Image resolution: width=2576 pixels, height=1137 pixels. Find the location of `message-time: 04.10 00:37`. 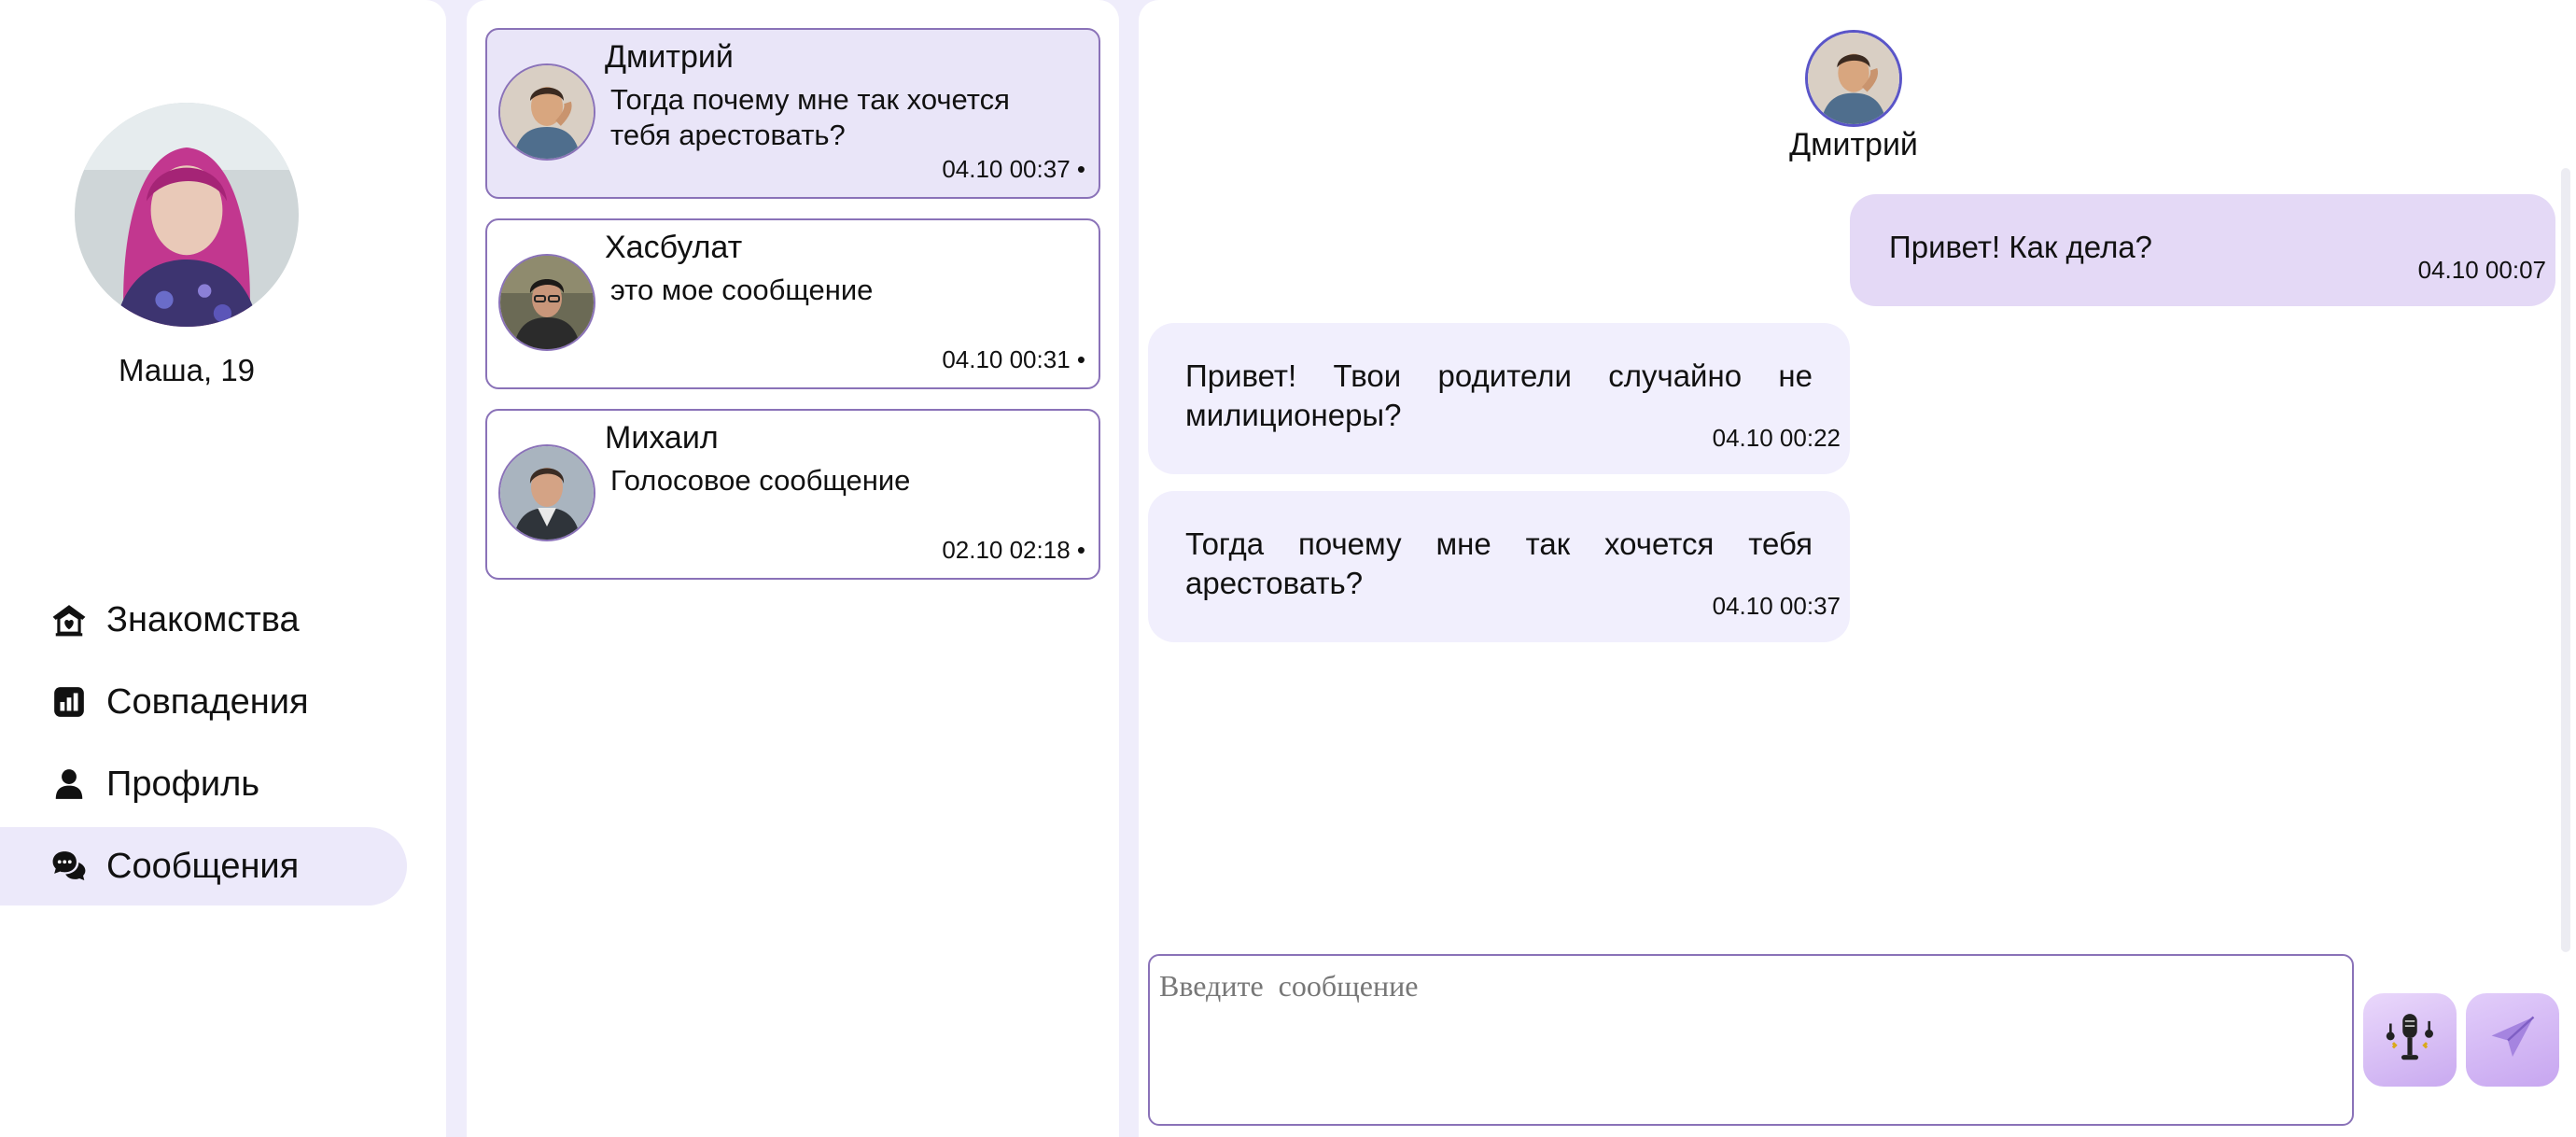

message-time: 04.10 00:37 is located at coordinates (1776, 606).